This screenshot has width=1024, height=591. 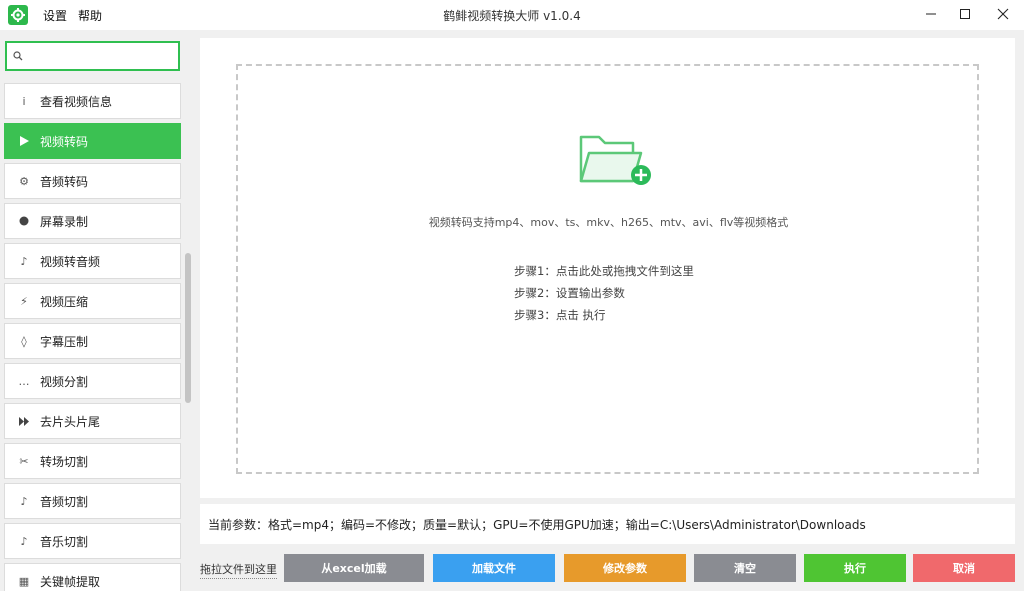 What do you see at coordinates (64, 181) in the screenshot?
I see `sidebar-item-label: 音频转码` at bounding box center [64, 181].